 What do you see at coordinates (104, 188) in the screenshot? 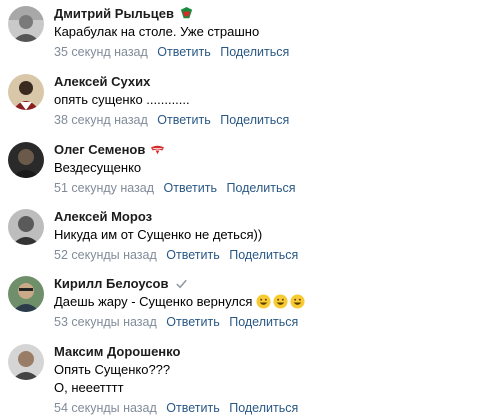
I see `comment-time: 51 секунду назад` at bounding box center [104, 188].